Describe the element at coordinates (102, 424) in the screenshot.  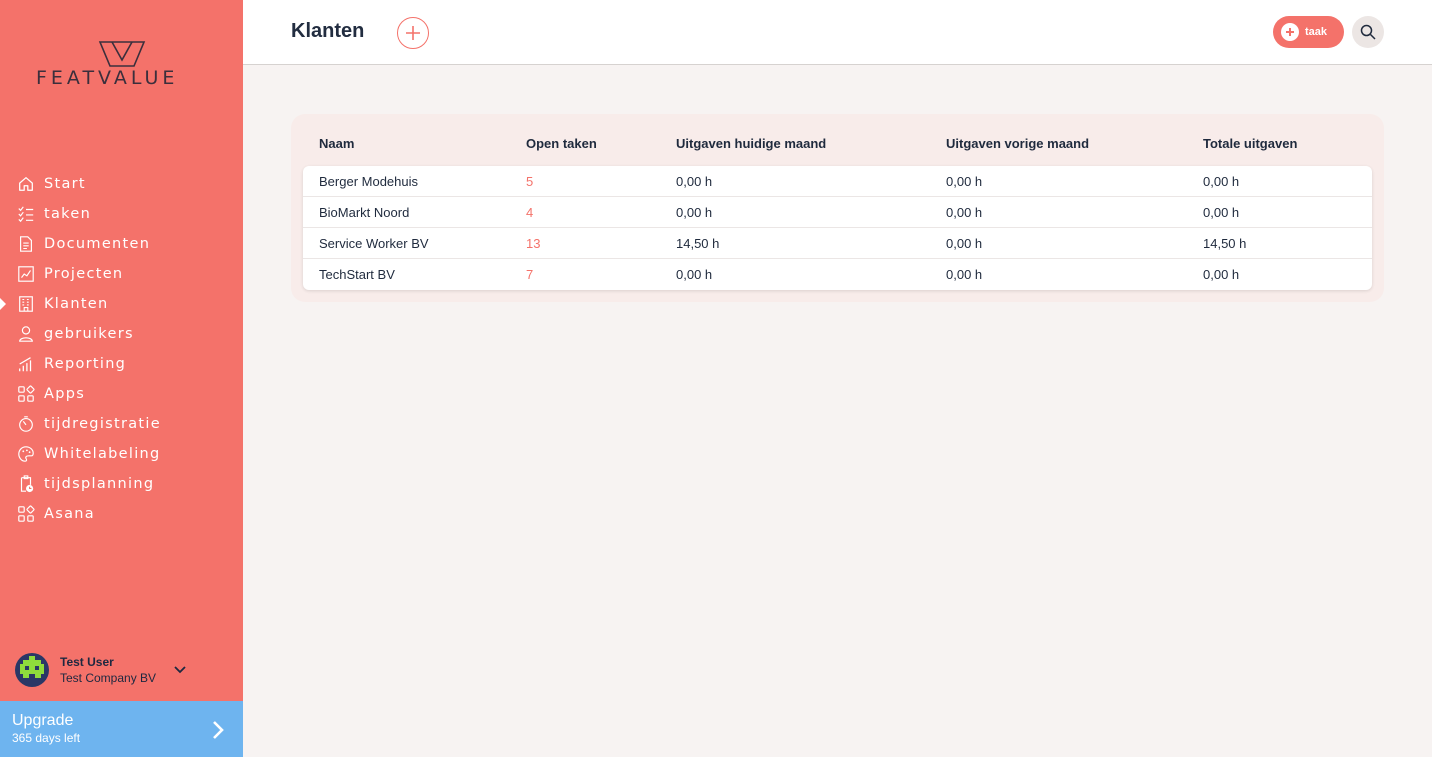
I see `sidebar-item-label: tijdregistratie` at that location.